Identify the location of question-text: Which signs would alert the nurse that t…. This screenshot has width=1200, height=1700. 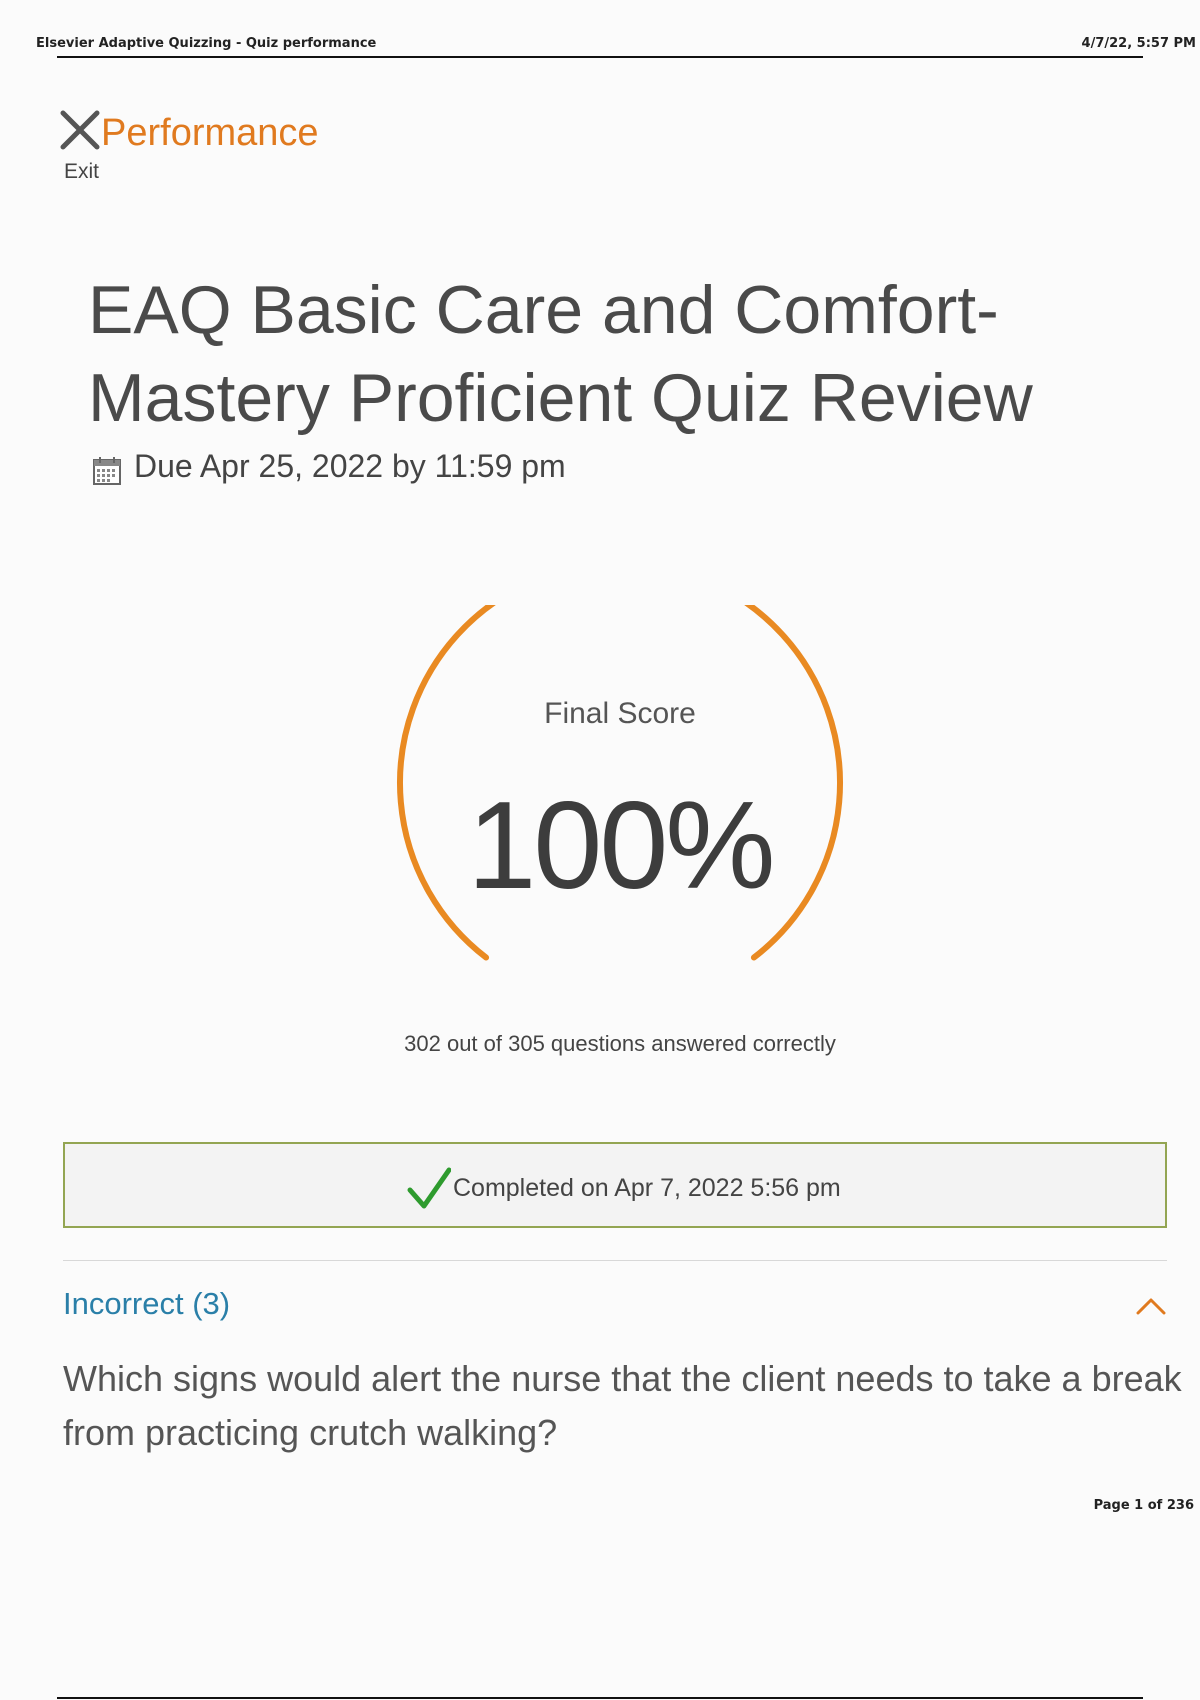
(622, 1405).